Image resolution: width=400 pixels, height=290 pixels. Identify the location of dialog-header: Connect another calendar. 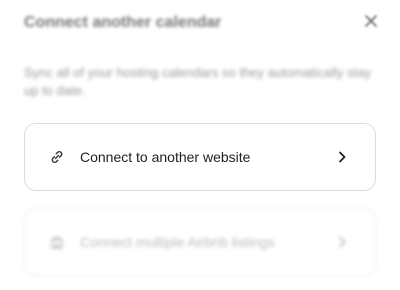
(203, 24).